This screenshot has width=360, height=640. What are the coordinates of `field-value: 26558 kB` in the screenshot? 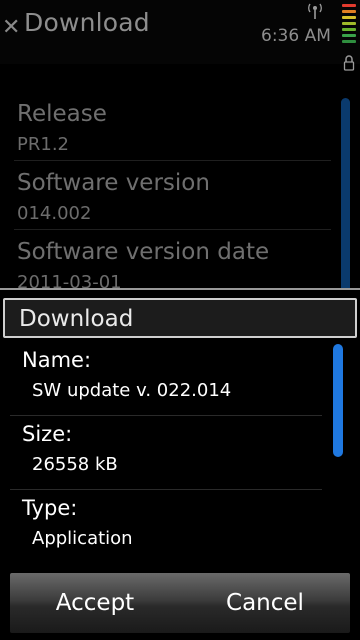 It's located at (75, 464).